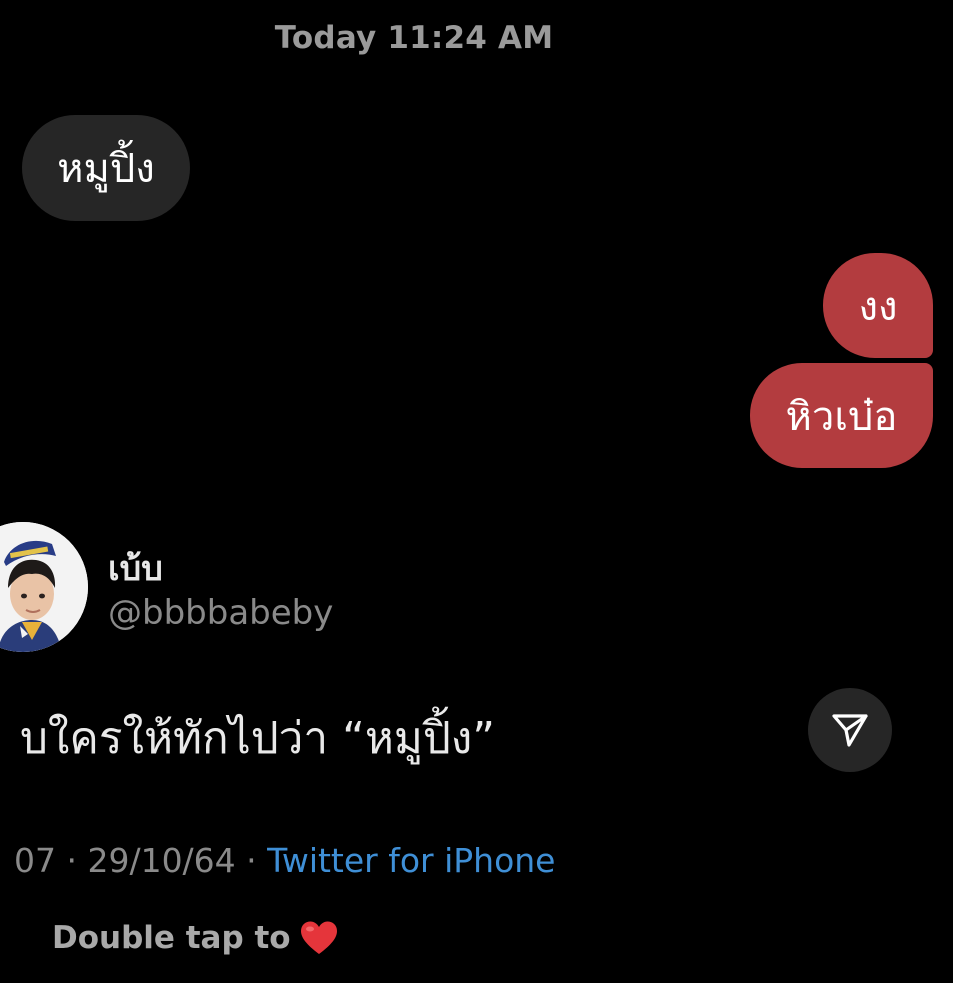  I want to click on received-message-bubble: หมูปิ้ง, so click(106, 168).